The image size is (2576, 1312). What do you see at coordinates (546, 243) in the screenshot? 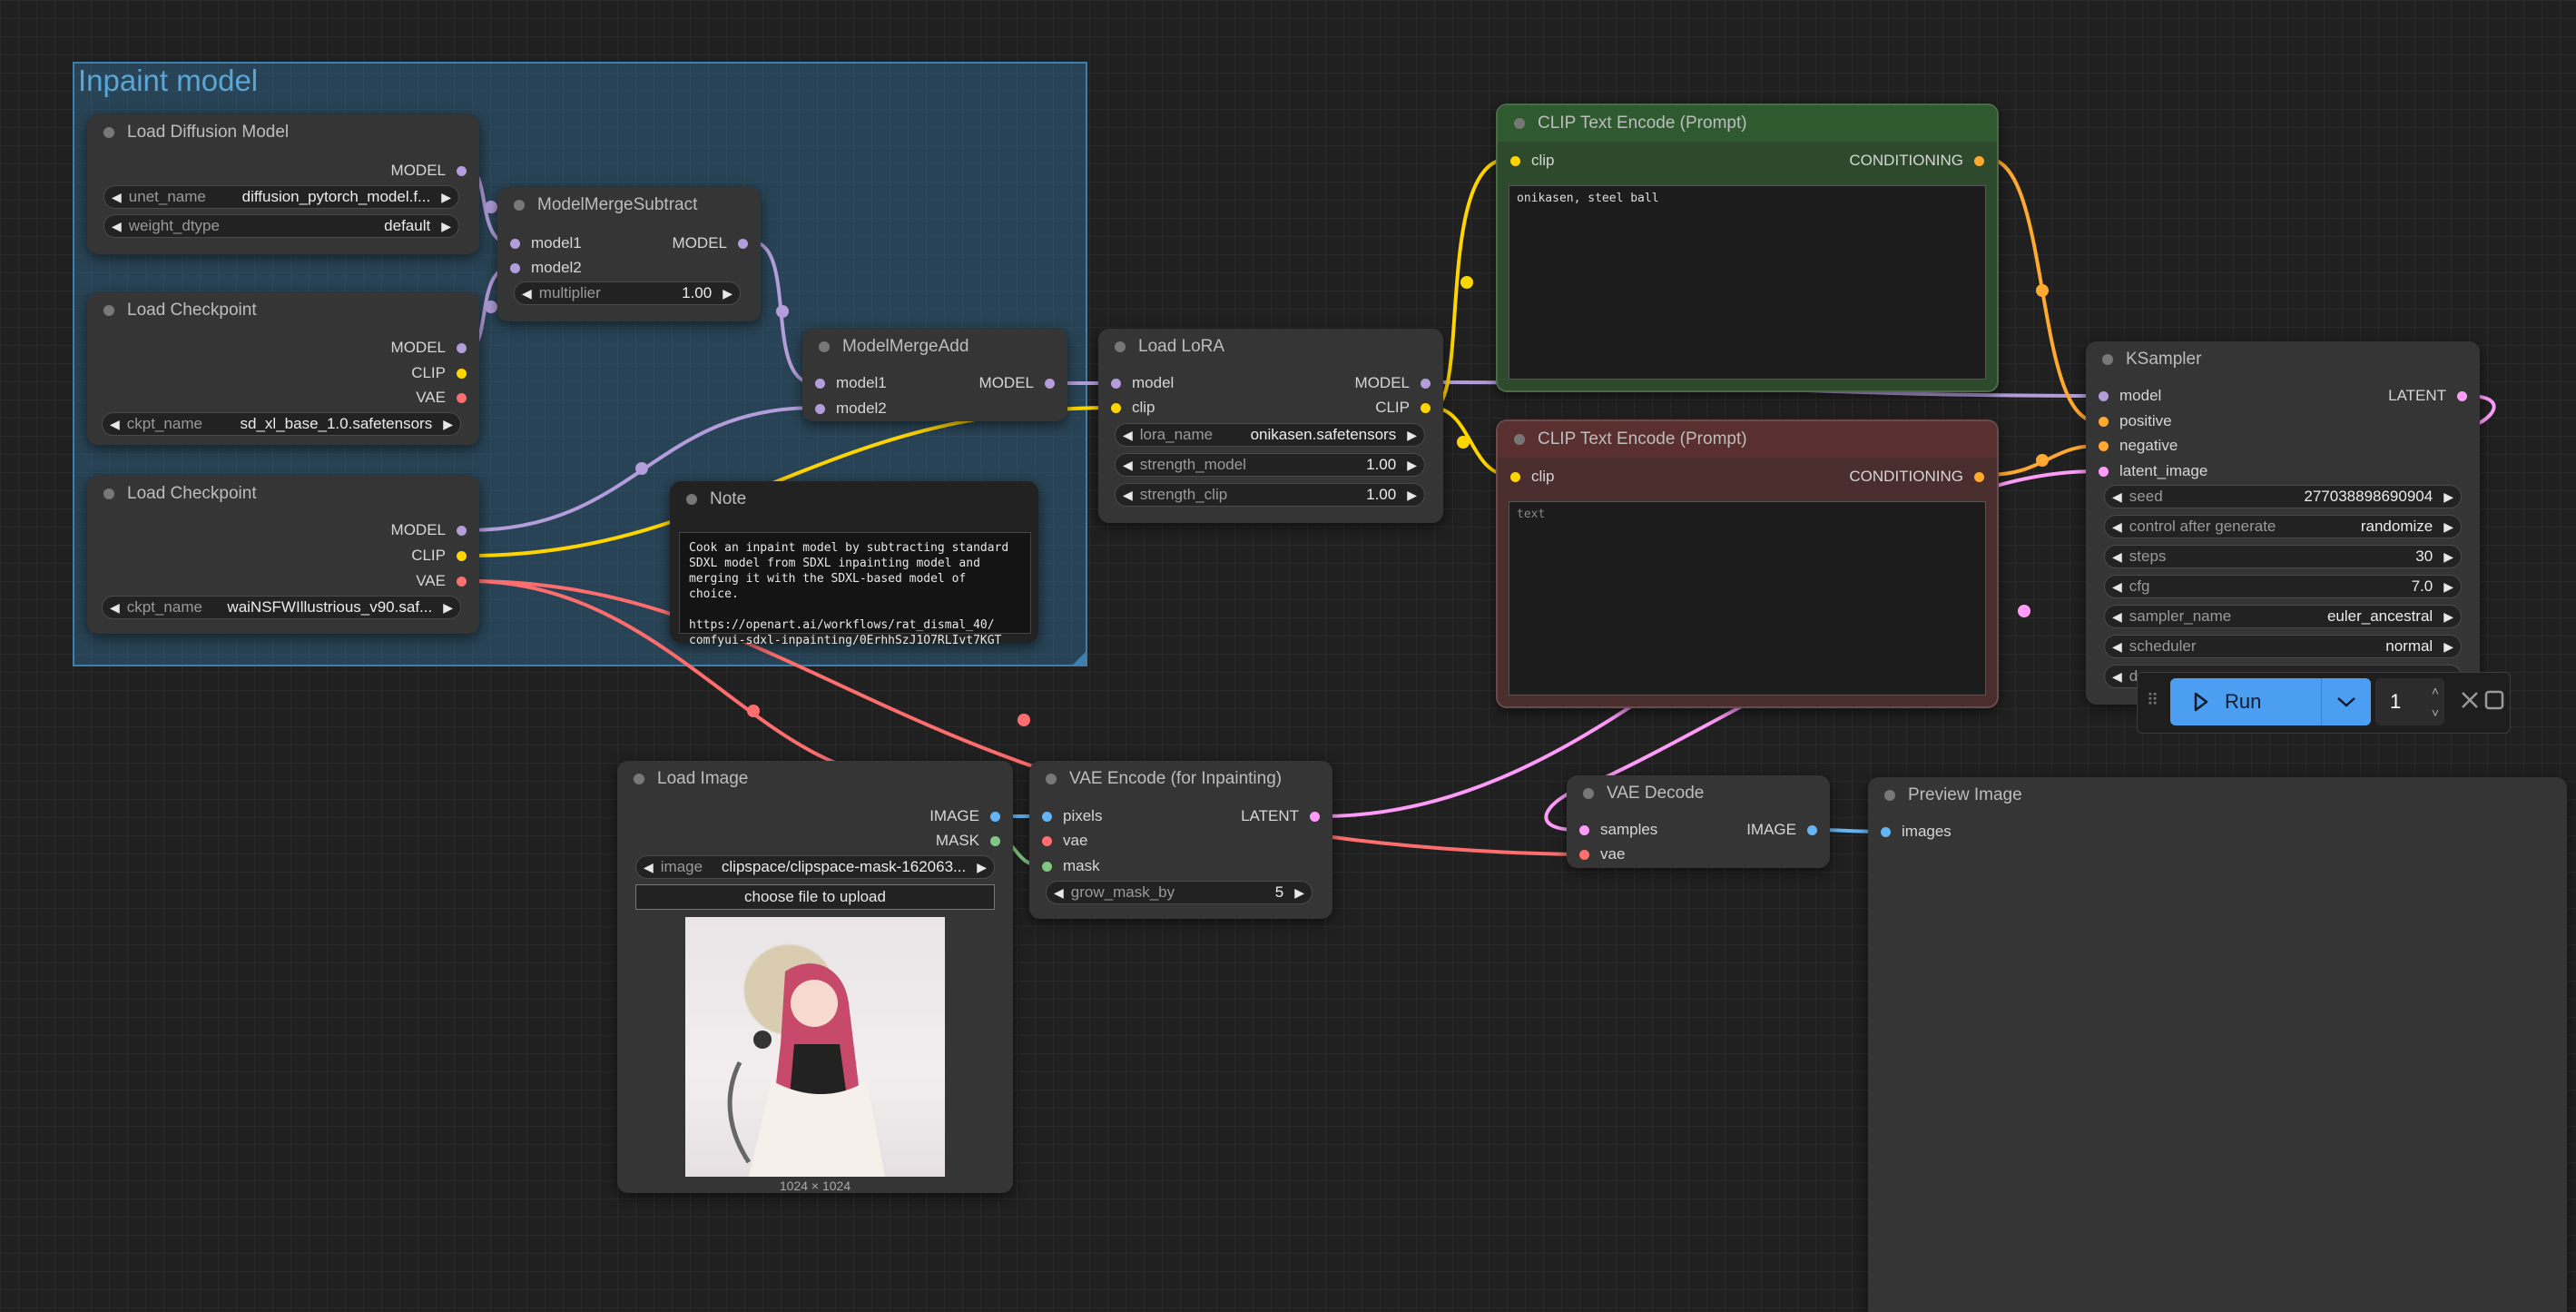
I see `input-model1: model1` at bounding box center [546, 243].